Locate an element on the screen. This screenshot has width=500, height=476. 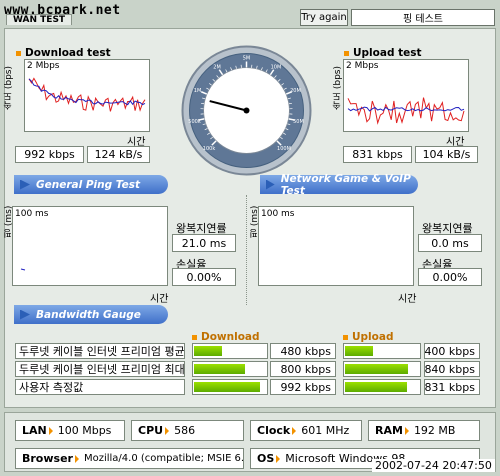
clock-spec: Clock 601 MHz is located at coordinates (306, 430).